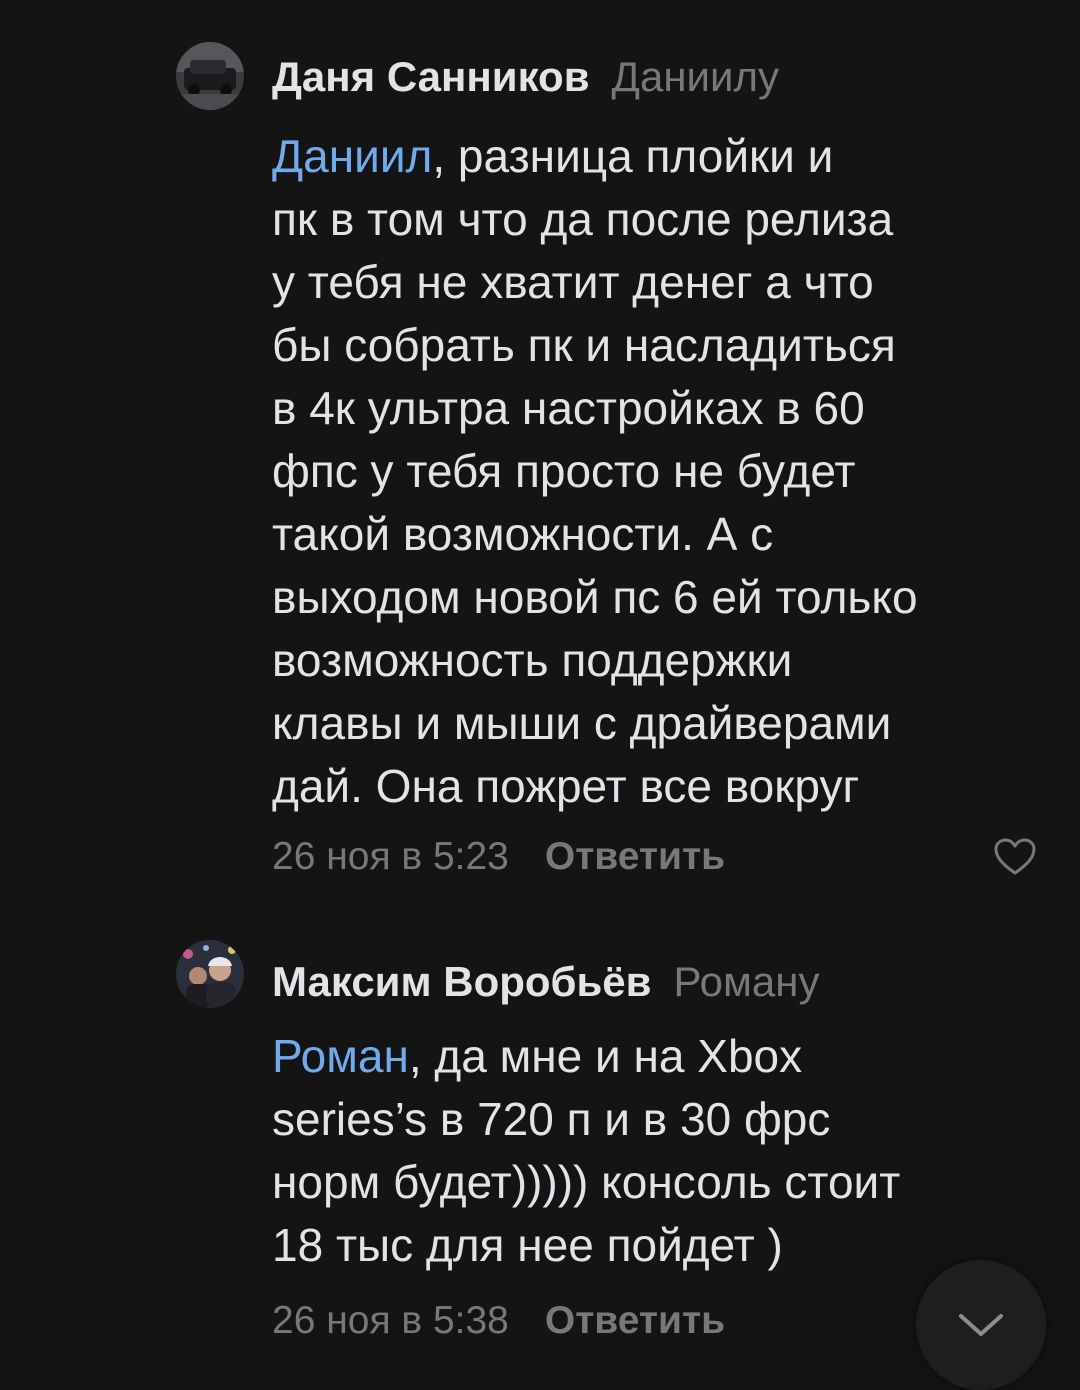 Image resolution: width=1080 pixels, height=1390 pixels. What do you see at coordinates (431, 76) in the screenshot?
I see `author-name: Даня Санников` at bounding box center [431, 76].